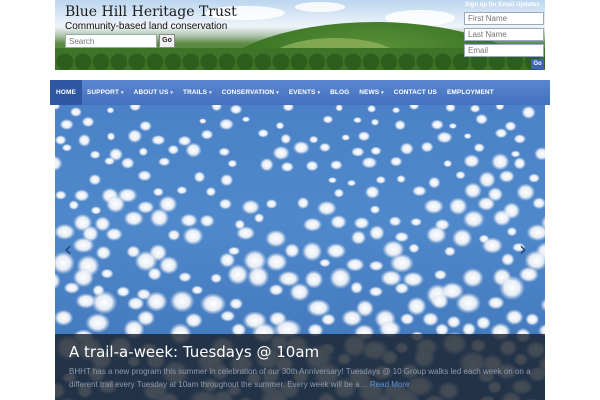  I want to click on slide-caption-title: A trail-a-week: Tuesdays @ 10am, so click(194, 352).